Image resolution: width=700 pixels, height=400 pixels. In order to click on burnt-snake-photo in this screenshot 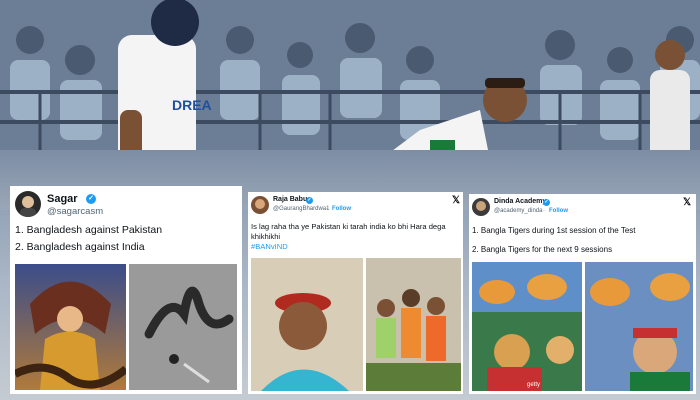, I will do `click(183, 327)`.